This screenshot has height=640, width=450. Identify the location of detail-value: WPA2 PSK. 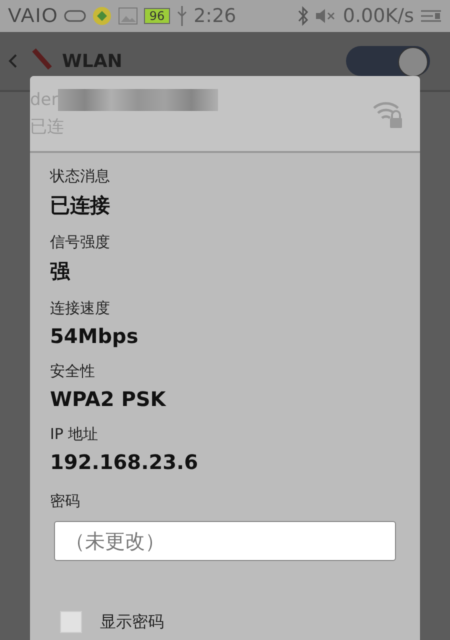
(109, 399).